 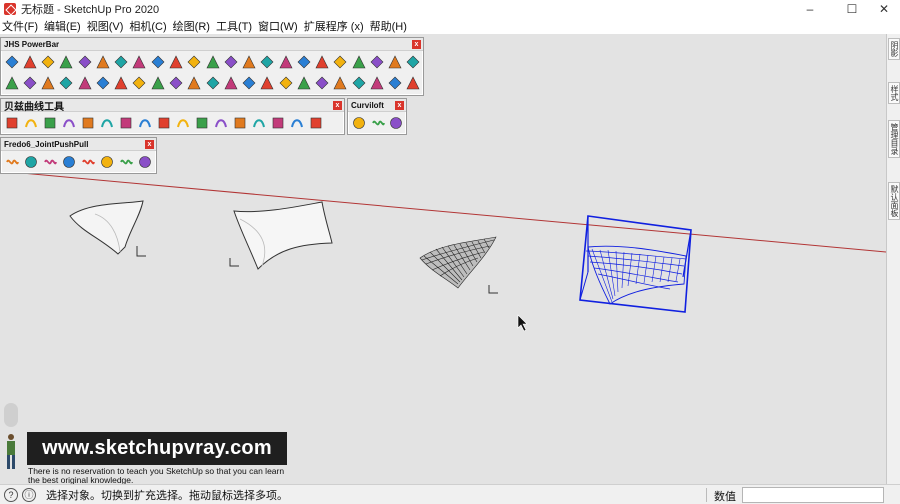 What do you see at coordinates (12, 162) in the screenshot?
I see `joint-pushpull-icon` at bounding box center [12, 162].